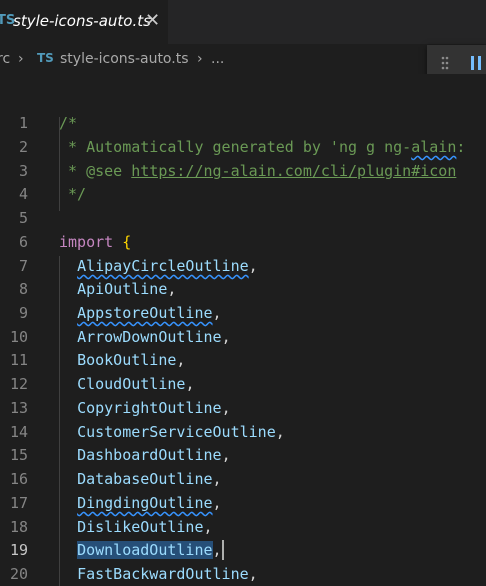 The height and width of the screenshot is (586, 486). Describe the element at coordinates (18, 337) in the screenshot. I see `line-number: 10` at that location.